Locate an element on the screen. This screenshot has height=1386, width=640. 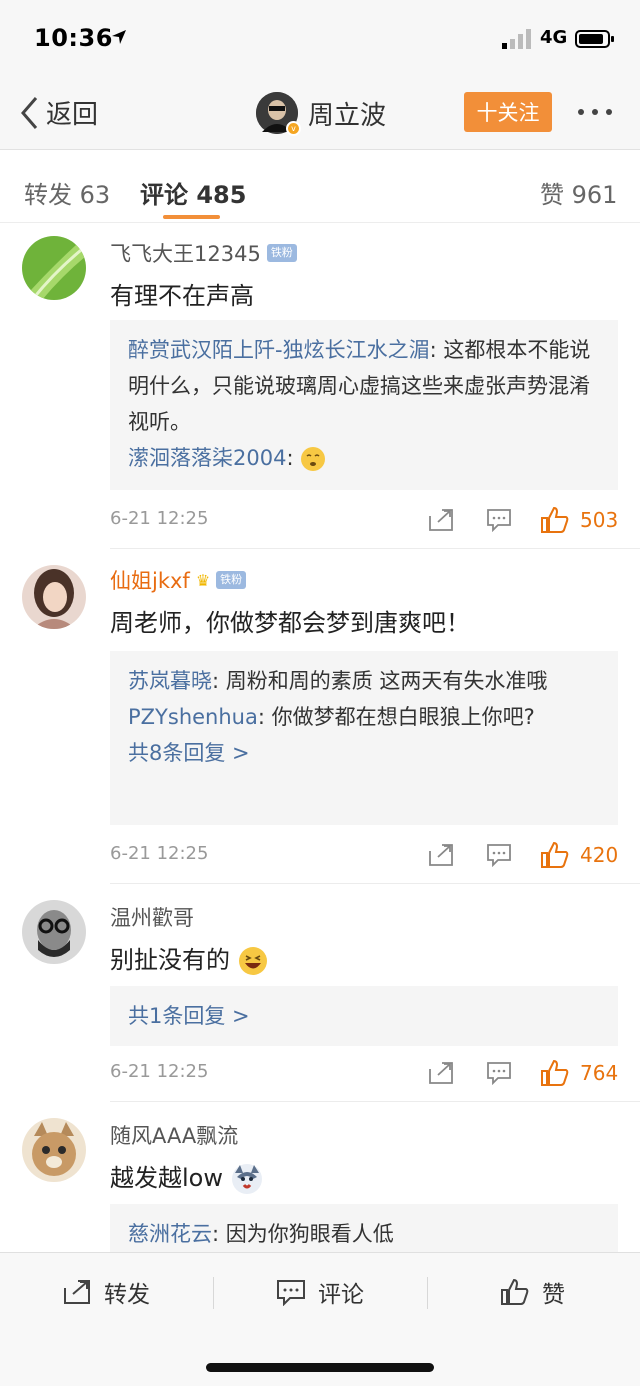
reply-text: : 周粉和周的素质 这两天有失水准哦 is located at coordinates (380, 681).